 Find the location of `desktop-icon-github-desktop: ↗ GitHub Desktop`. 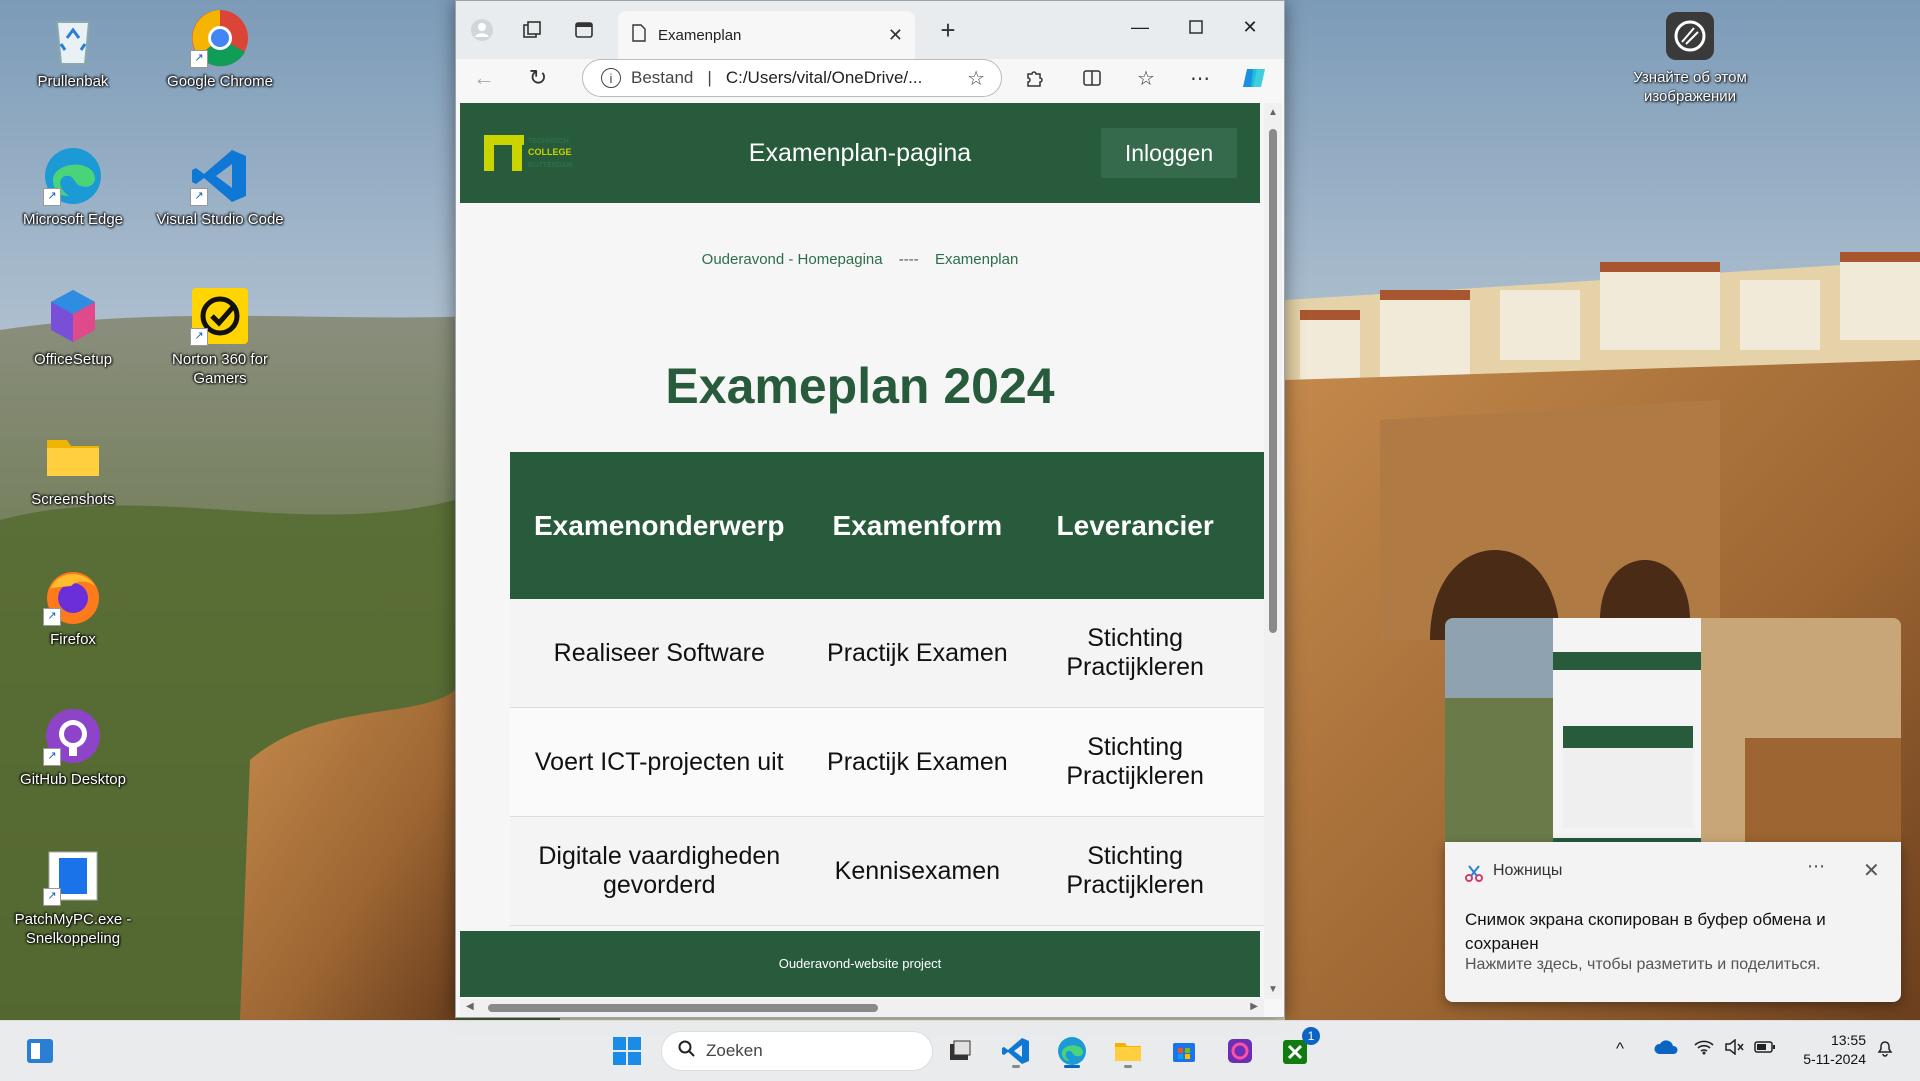

desktop-icon-github-desktop: ↗ GitHub Desktop is located at coordinates (73, 747).